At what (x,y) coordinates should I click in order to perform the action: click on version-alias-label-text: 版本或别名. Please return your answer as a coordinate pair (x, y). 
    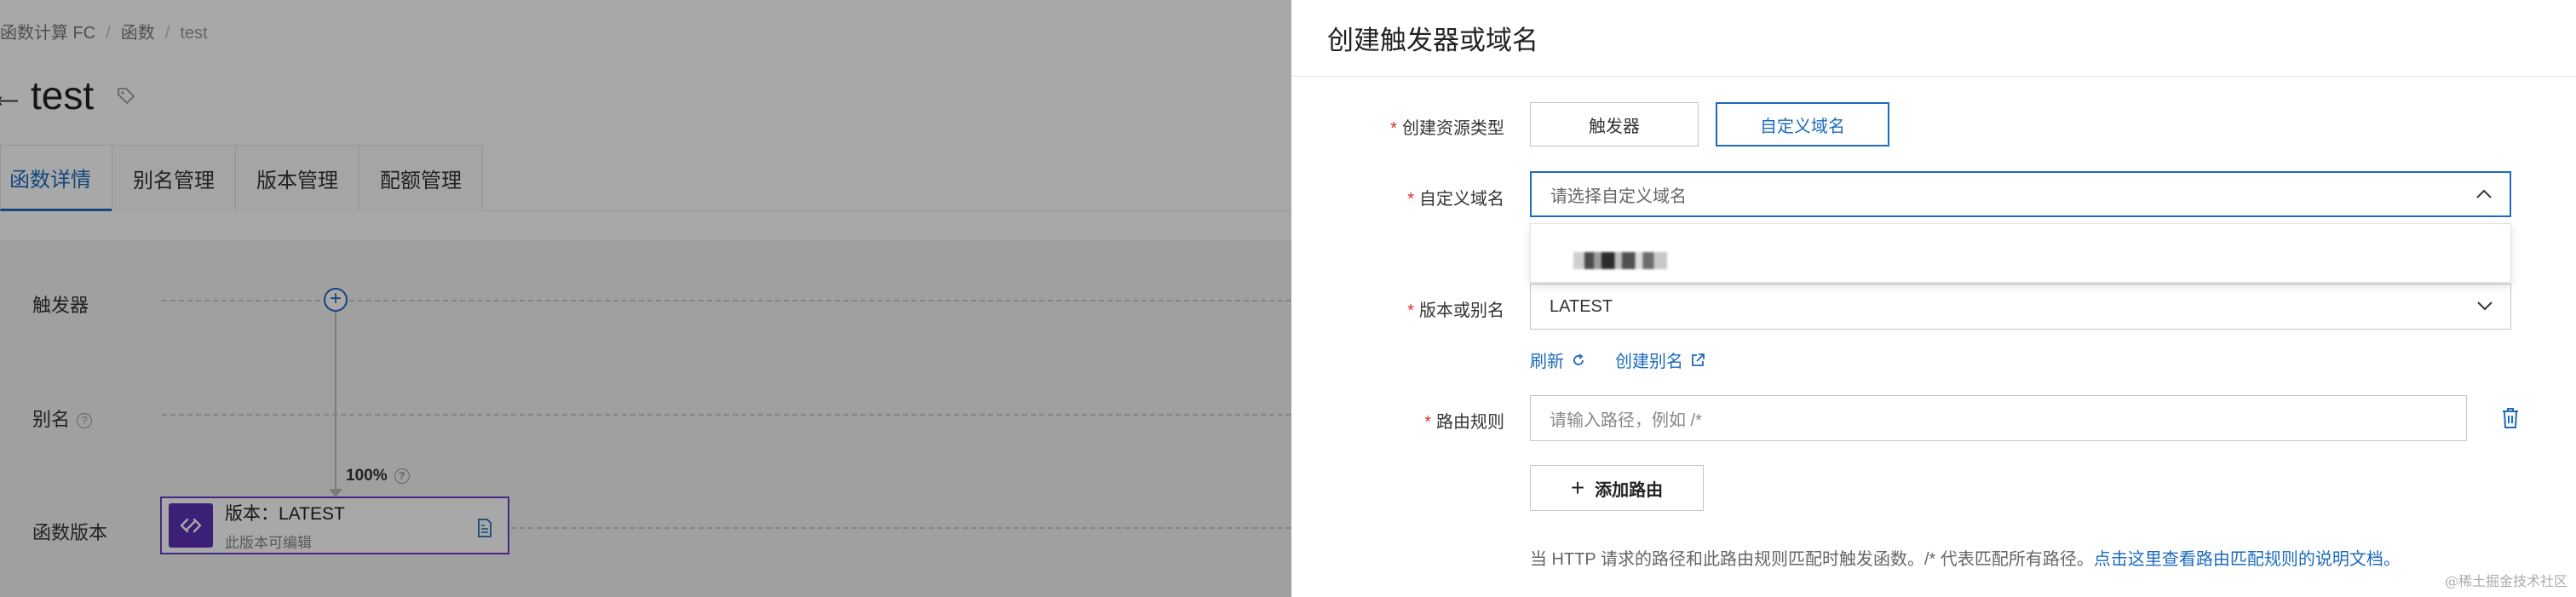
    Looking at the image, I should click on (1462, 310).